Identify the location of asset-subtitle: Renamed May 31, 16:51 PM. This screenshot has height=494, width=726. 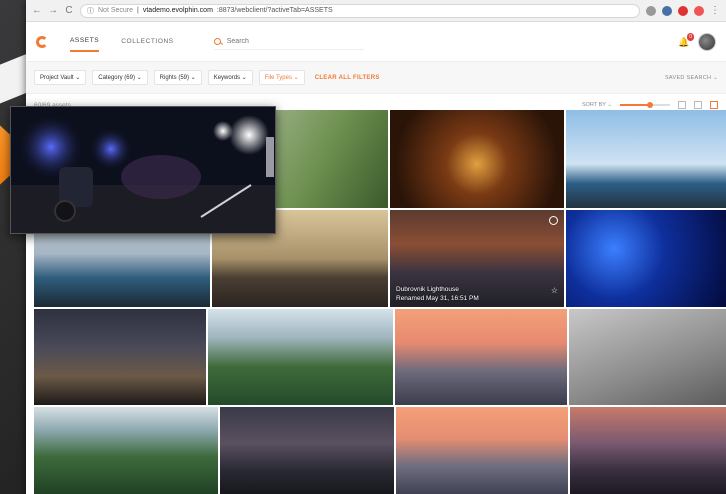
(437, 298).